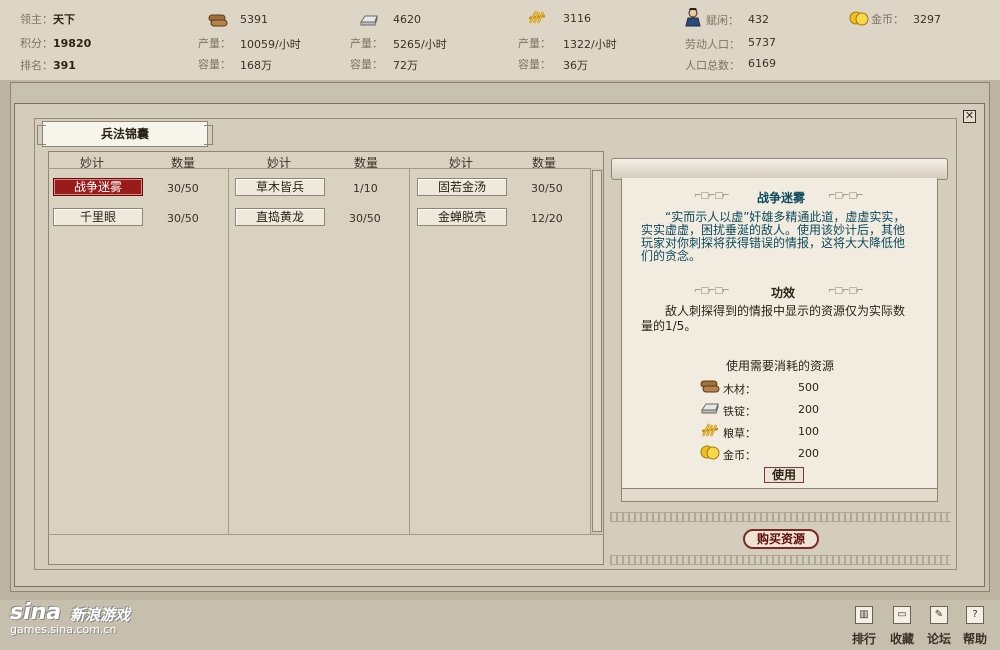 This screenshot has height=650, width=1000. I want to click on effect-title: 功效, so click(783, 293).